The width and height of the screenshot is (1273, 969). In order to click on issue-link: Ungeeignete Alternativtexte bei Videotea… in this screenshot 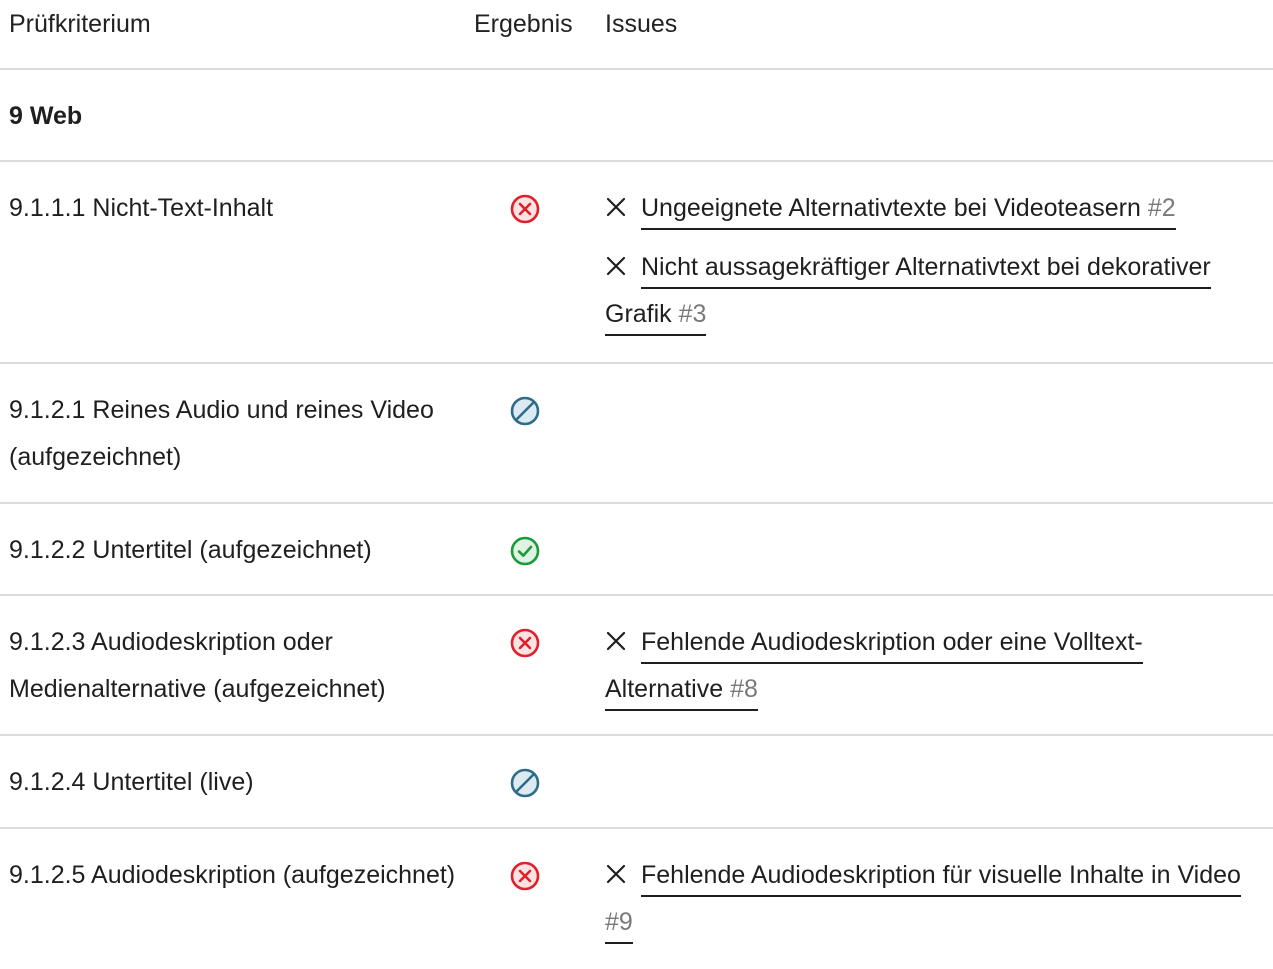, I will do `click(908, 212)`.